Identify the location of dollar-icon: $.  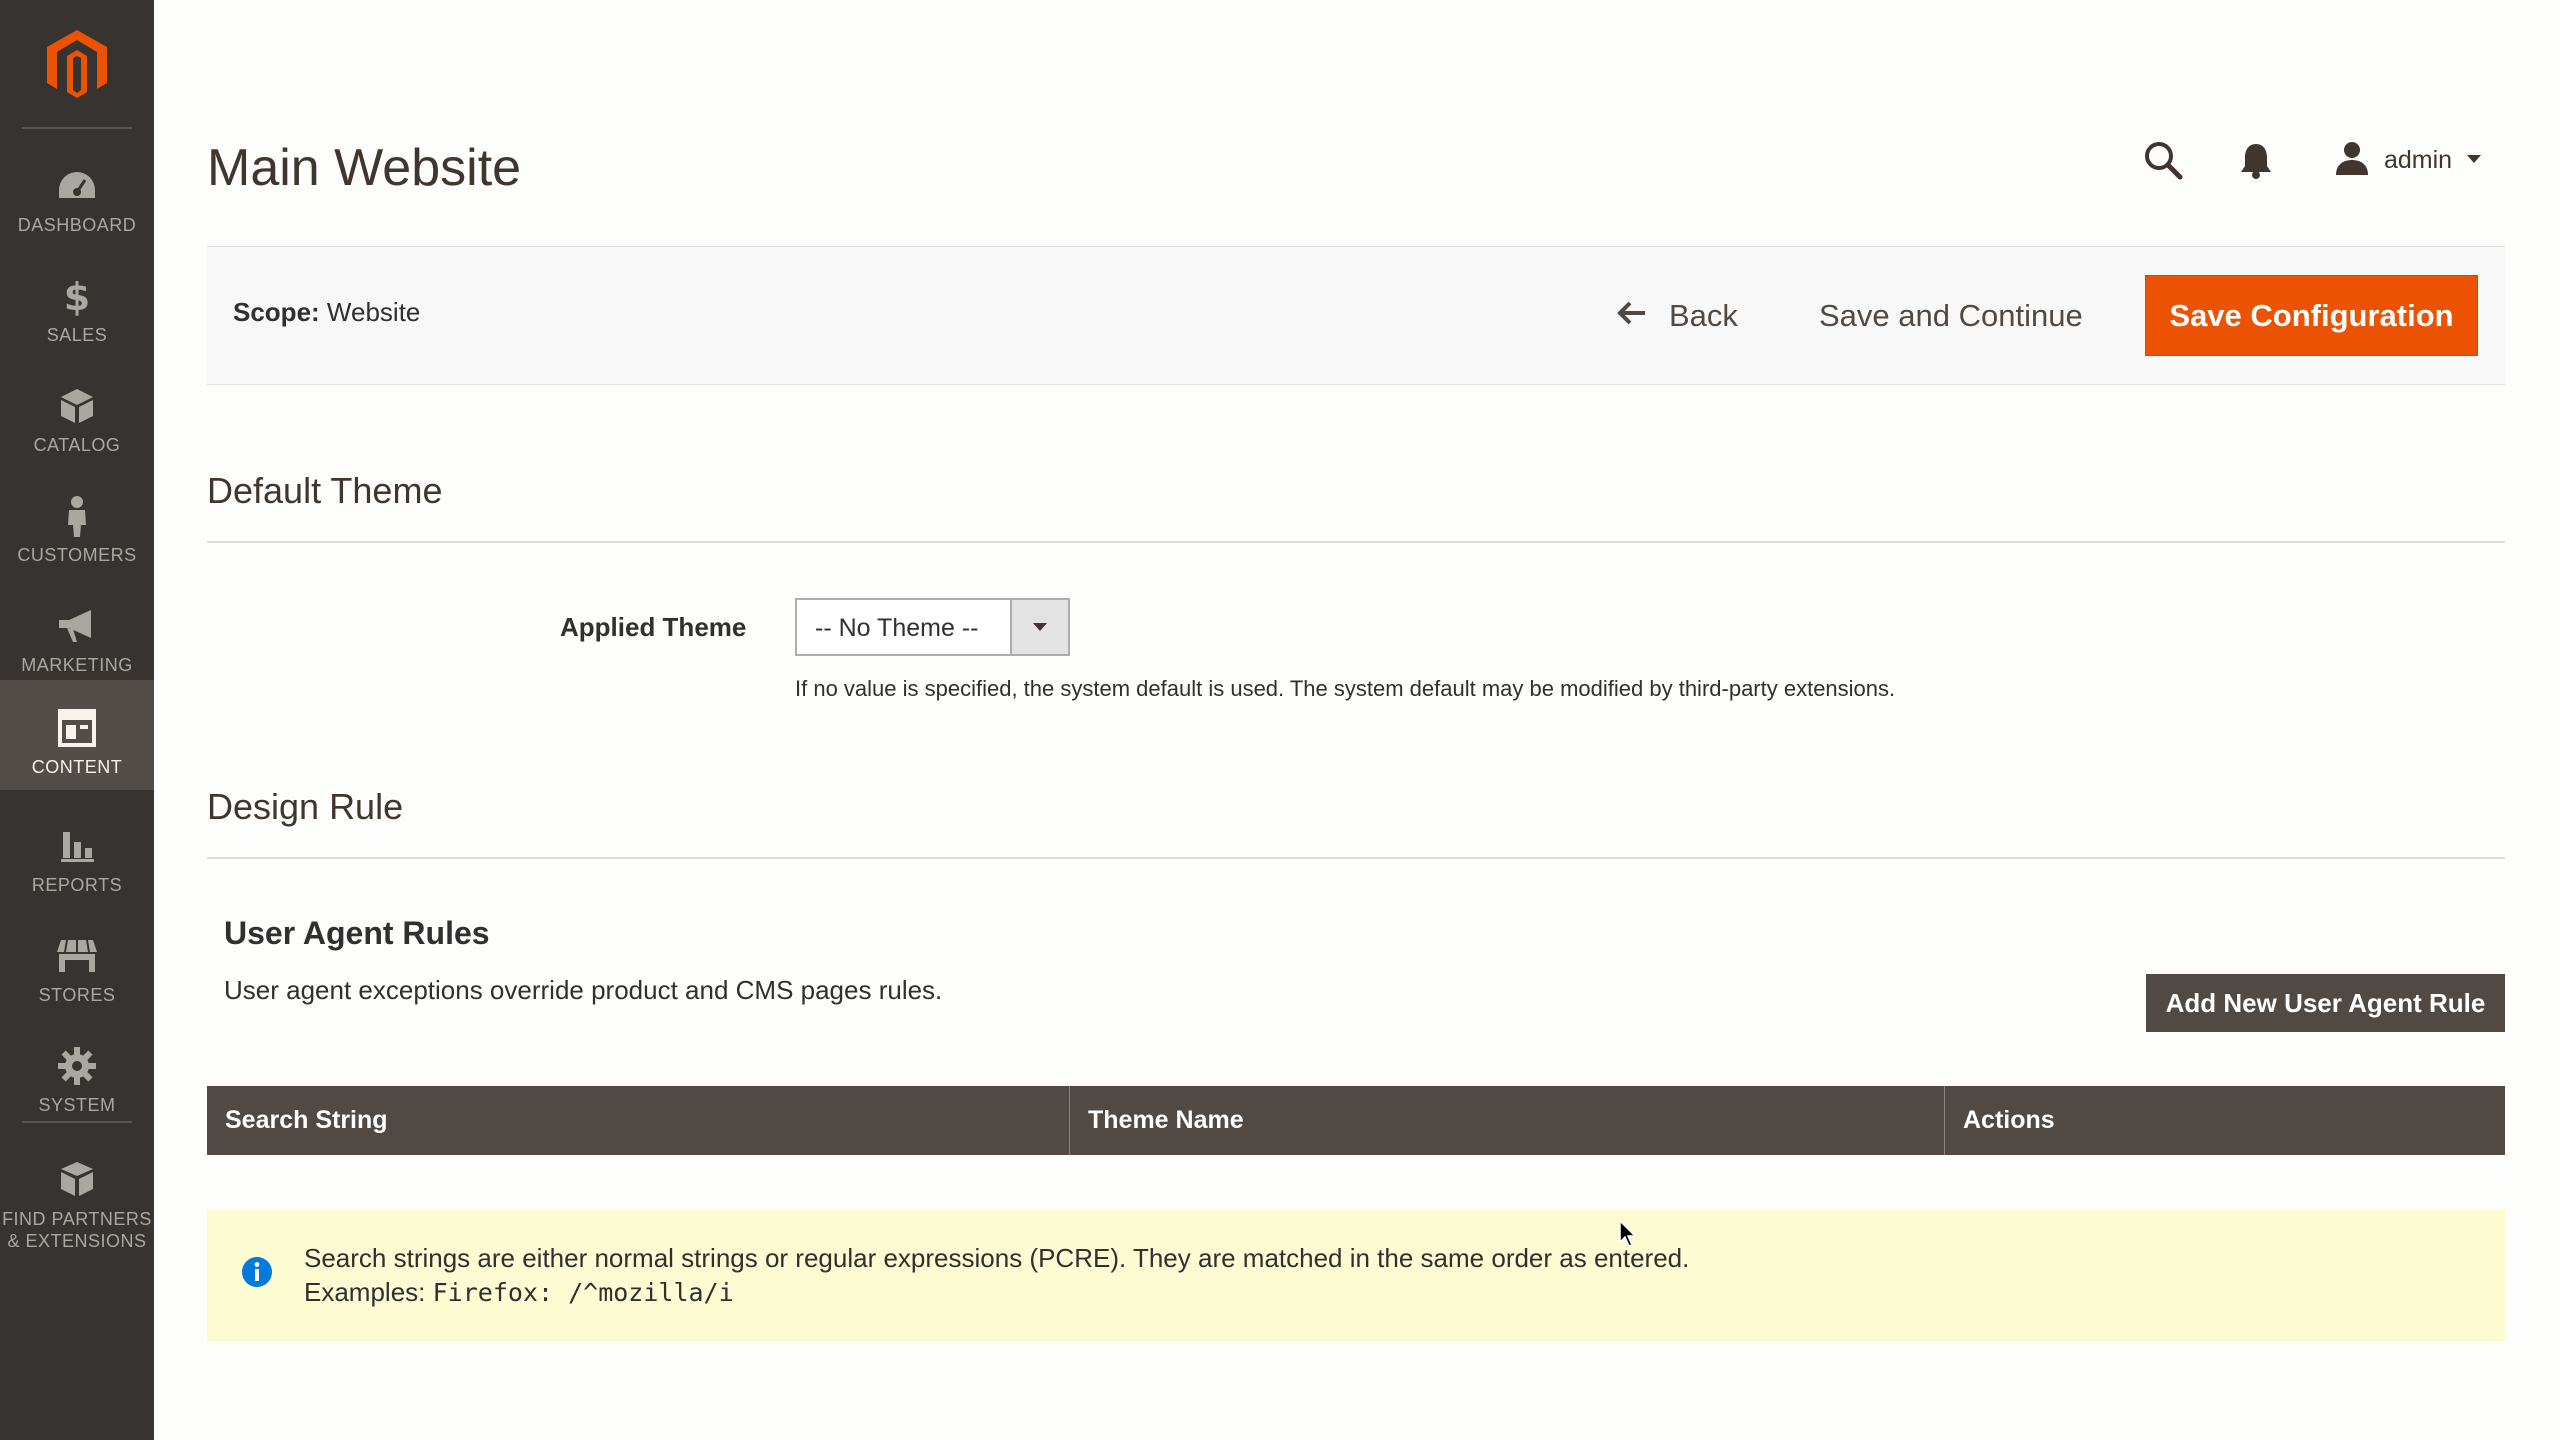
(77, 296).